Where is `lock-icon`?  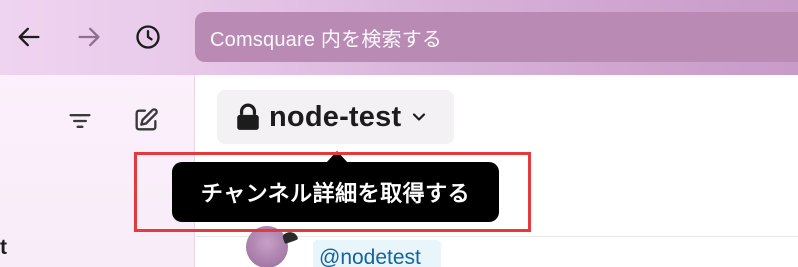 lock-icon is located at coordinates (248, 116).